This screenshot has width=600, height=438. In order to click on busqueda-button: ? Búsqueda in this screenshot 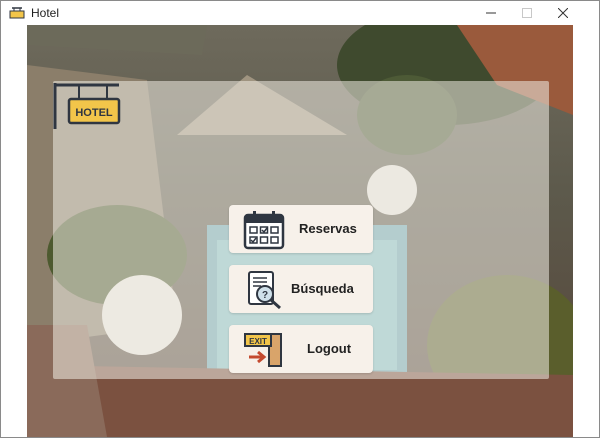, I will do `click(301, 289)`.